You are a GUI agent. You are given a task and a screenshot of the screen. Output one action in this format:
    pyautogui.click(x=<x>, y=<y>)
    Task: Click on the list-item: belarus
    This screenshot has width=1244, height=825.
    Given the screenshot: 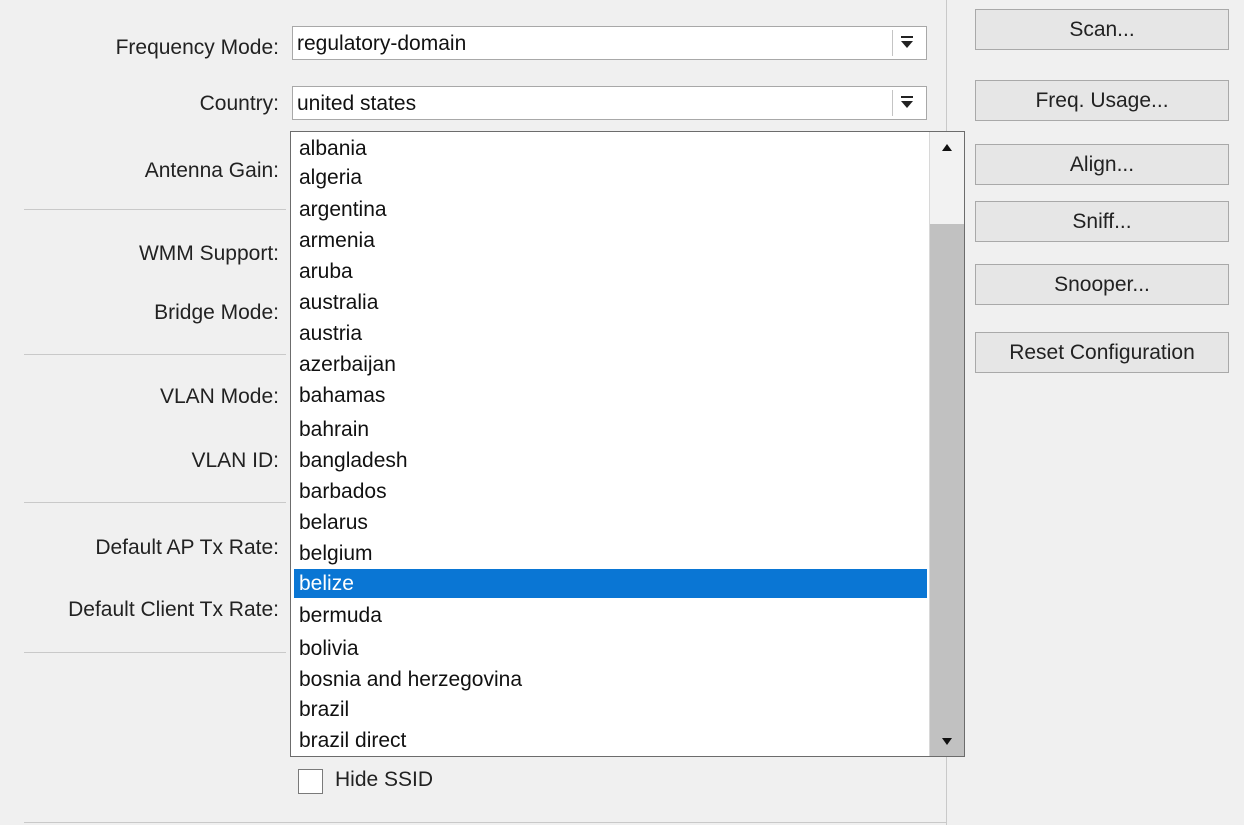 What is the action you would take?
    pyautogui.click(x=610, y=522)
    